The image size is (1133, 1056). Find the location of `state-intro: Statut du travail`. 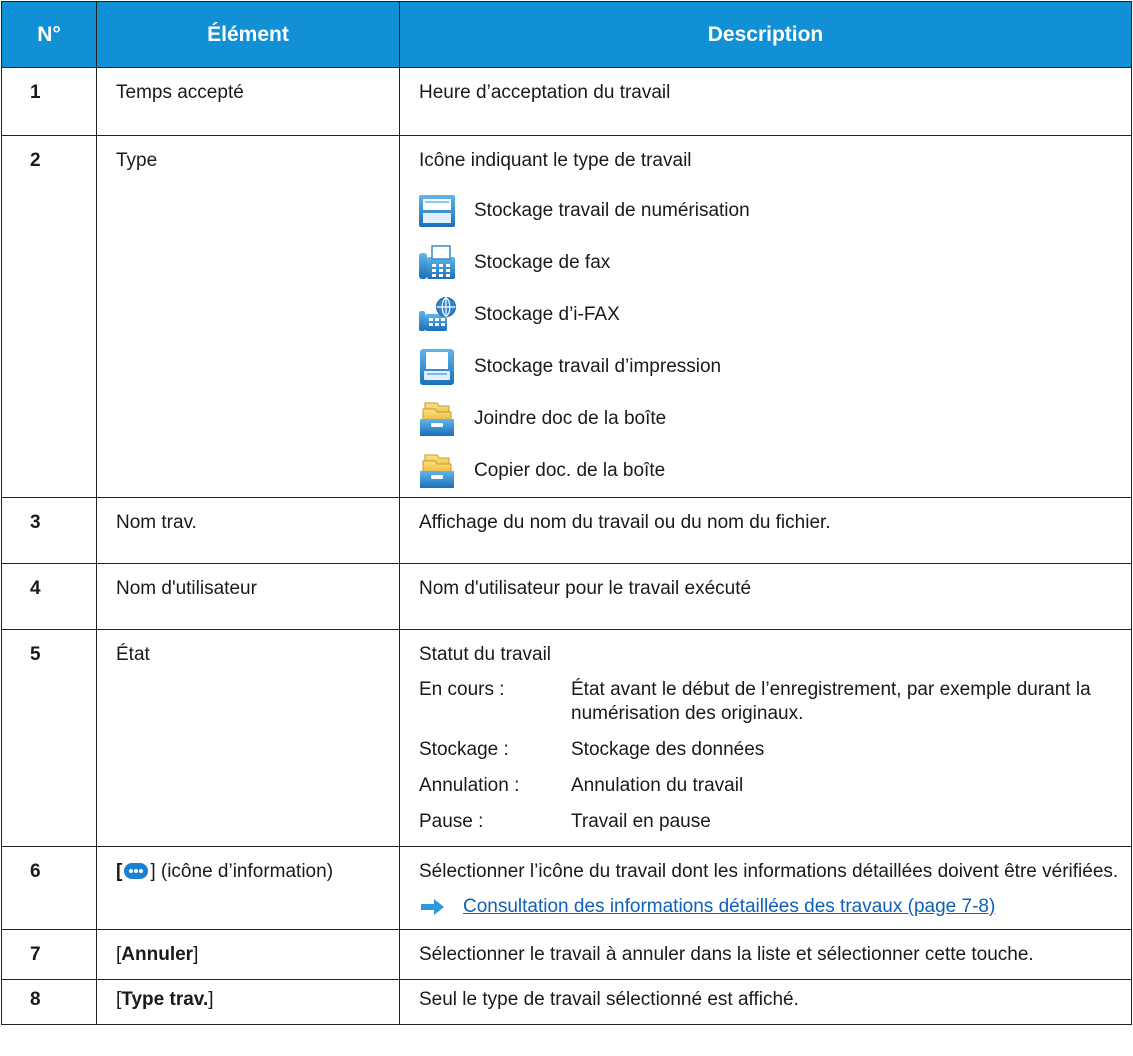

state-intro: Statut du travail is located at coordinates (485, 654).